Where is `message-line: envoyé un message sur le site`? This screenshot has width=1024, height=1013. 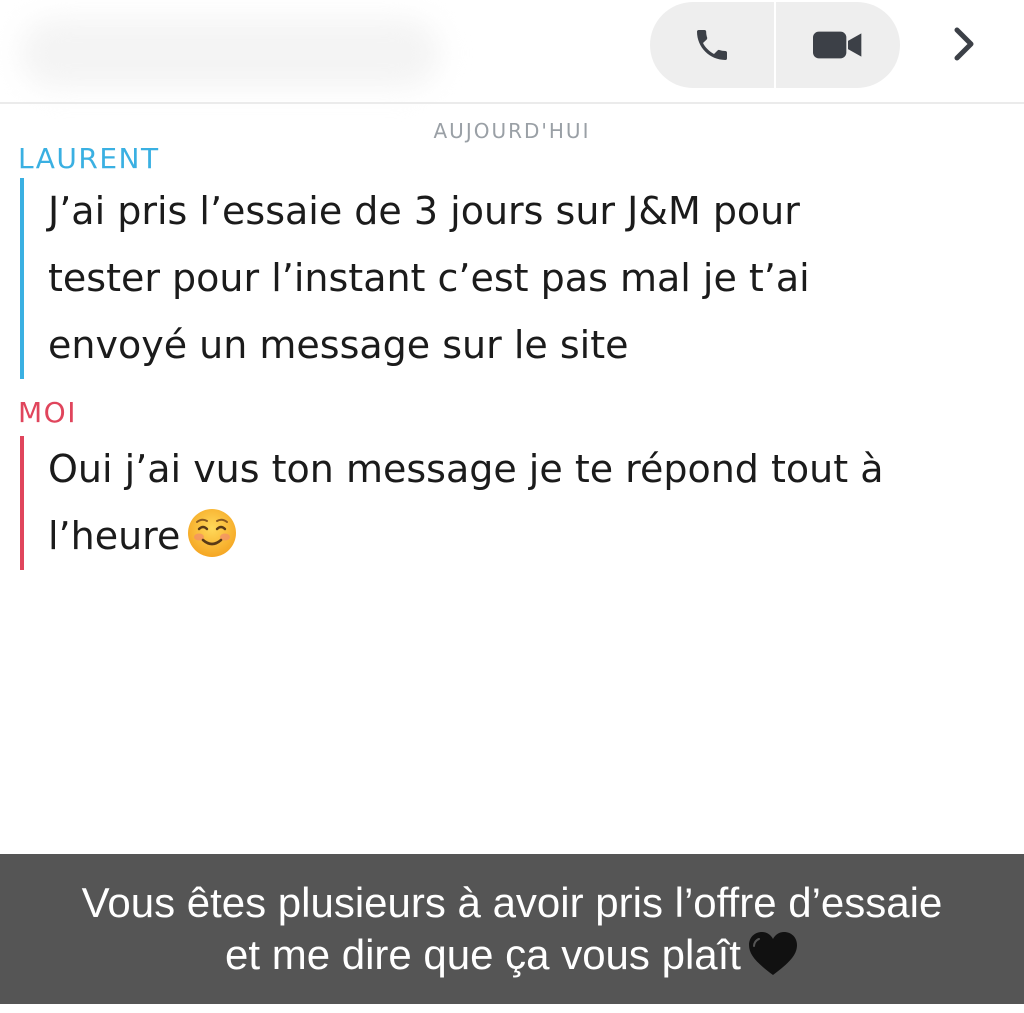 message-line: envoyé un message sur le site is located at coordinates (338, 345).